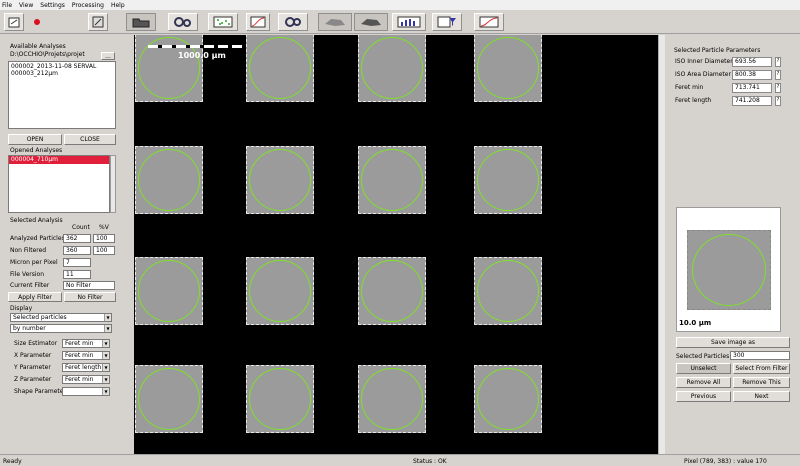 Image resolution: width=800 pixels, height=466 pixels. Describe the element at coordinates (761, 396) in the screenshot. I see `next-button: Next` at that location.